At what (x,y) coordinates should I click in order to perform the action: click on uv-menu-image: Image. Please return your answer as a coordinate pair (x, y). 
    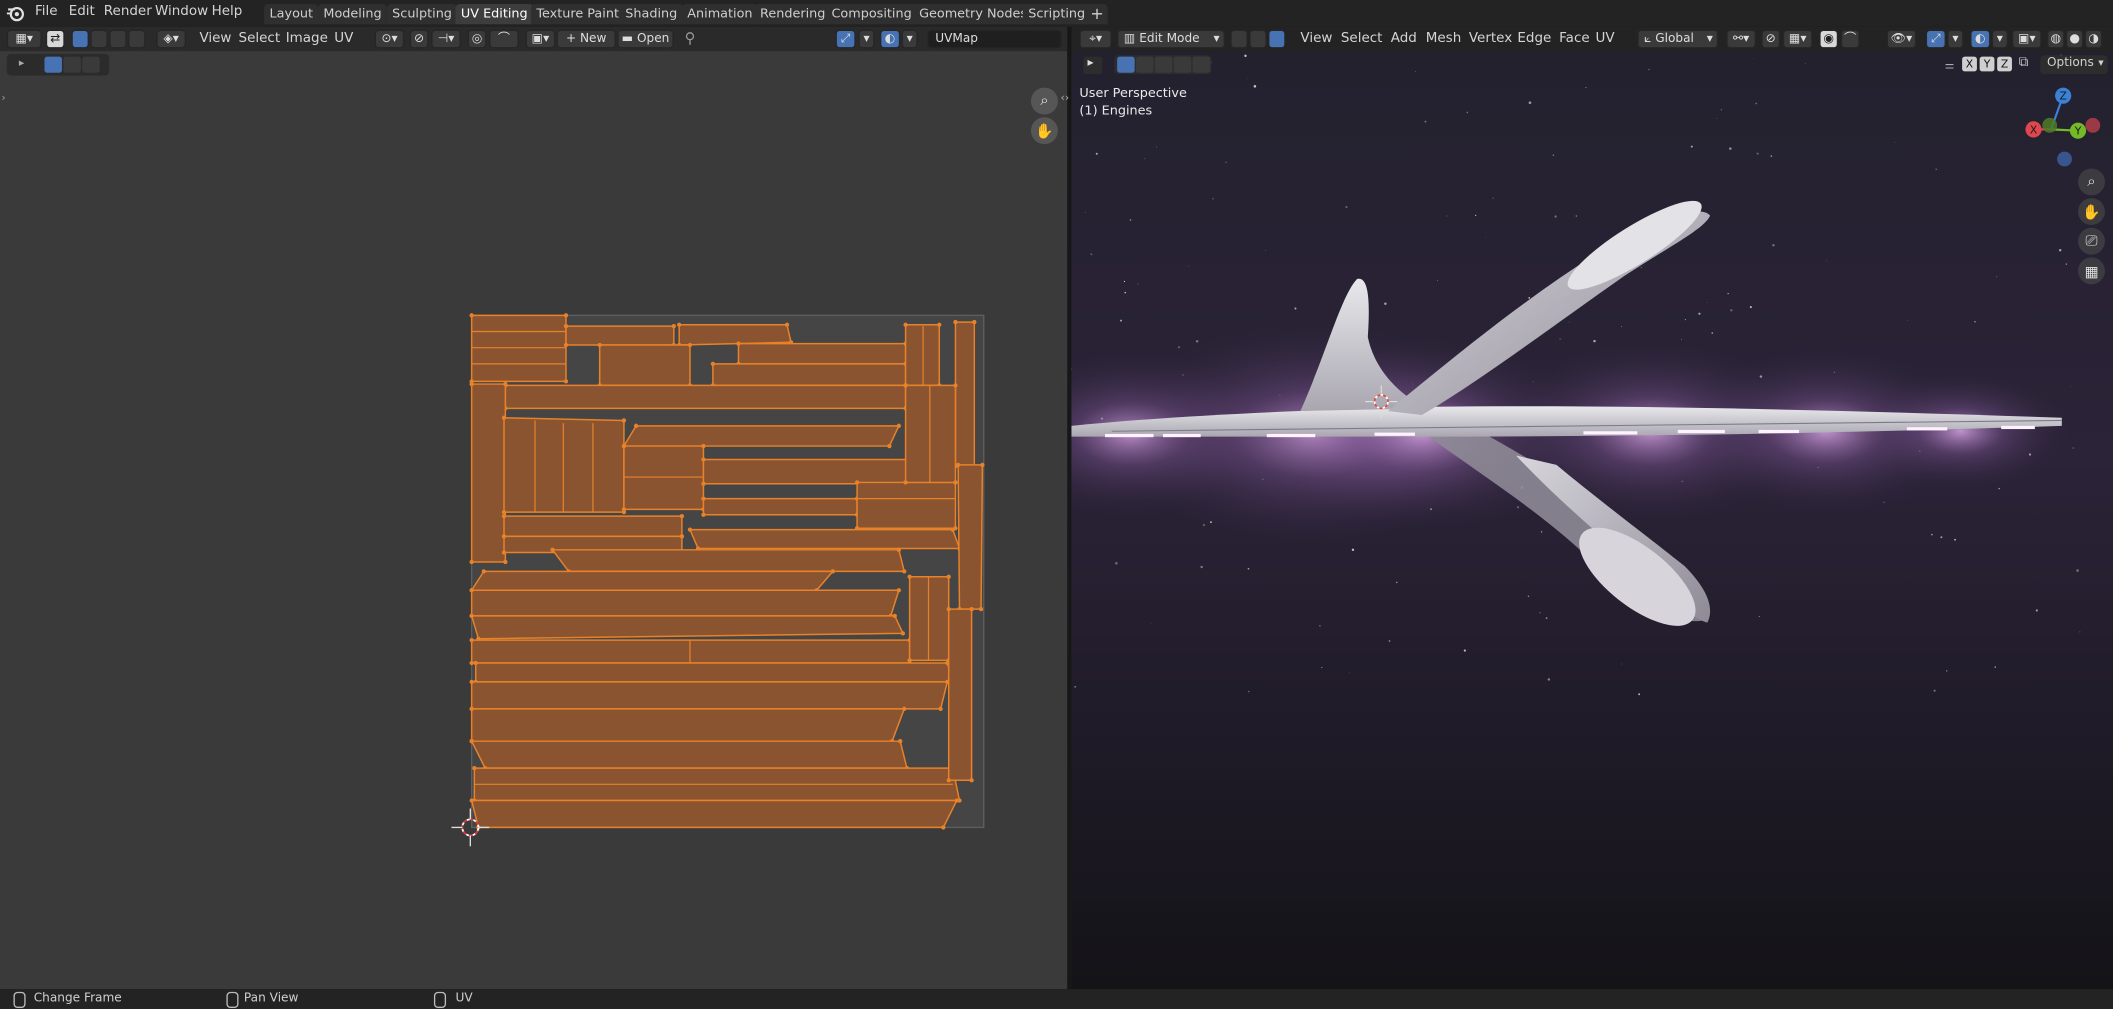
    Looking at the image, I should click on (307, 38).